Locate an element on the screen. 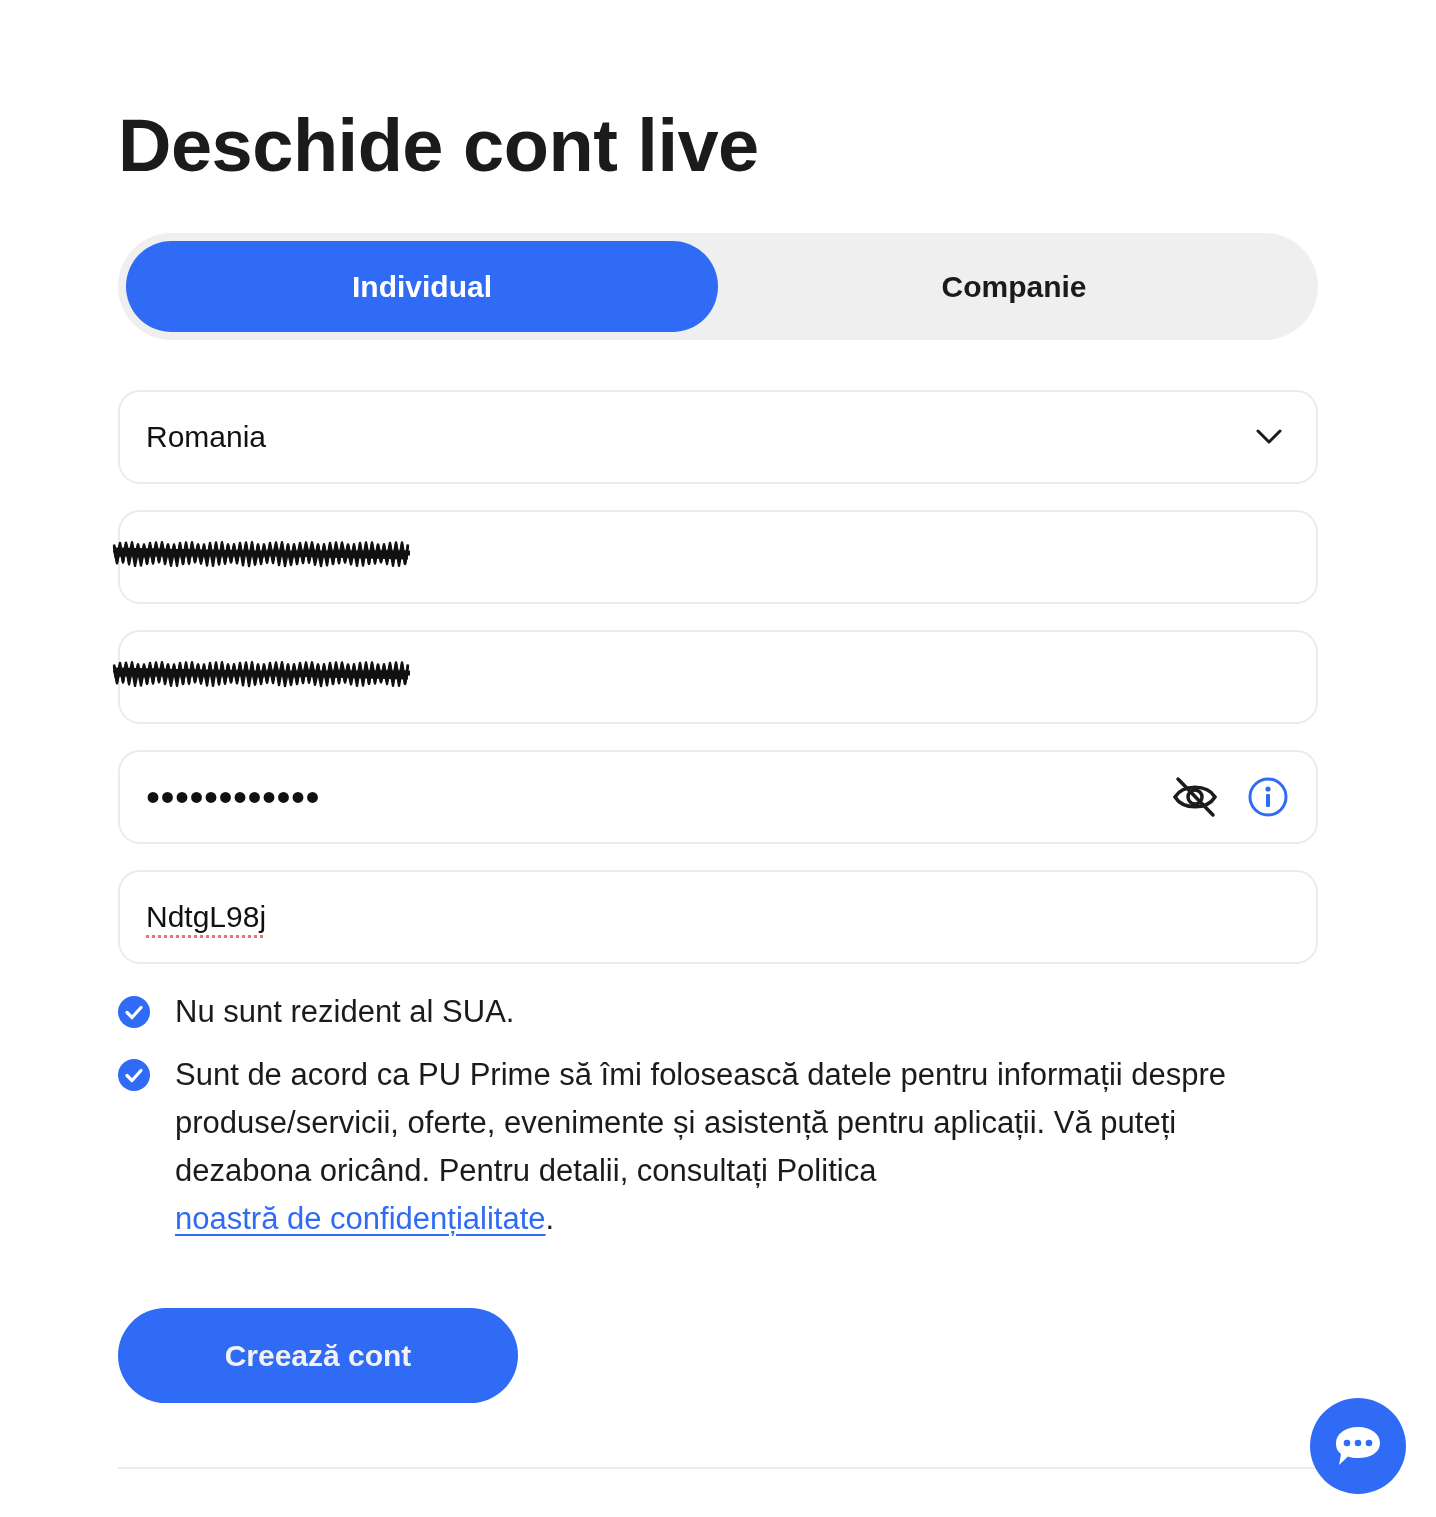  info-icon is located at coordinates (1268, 797).